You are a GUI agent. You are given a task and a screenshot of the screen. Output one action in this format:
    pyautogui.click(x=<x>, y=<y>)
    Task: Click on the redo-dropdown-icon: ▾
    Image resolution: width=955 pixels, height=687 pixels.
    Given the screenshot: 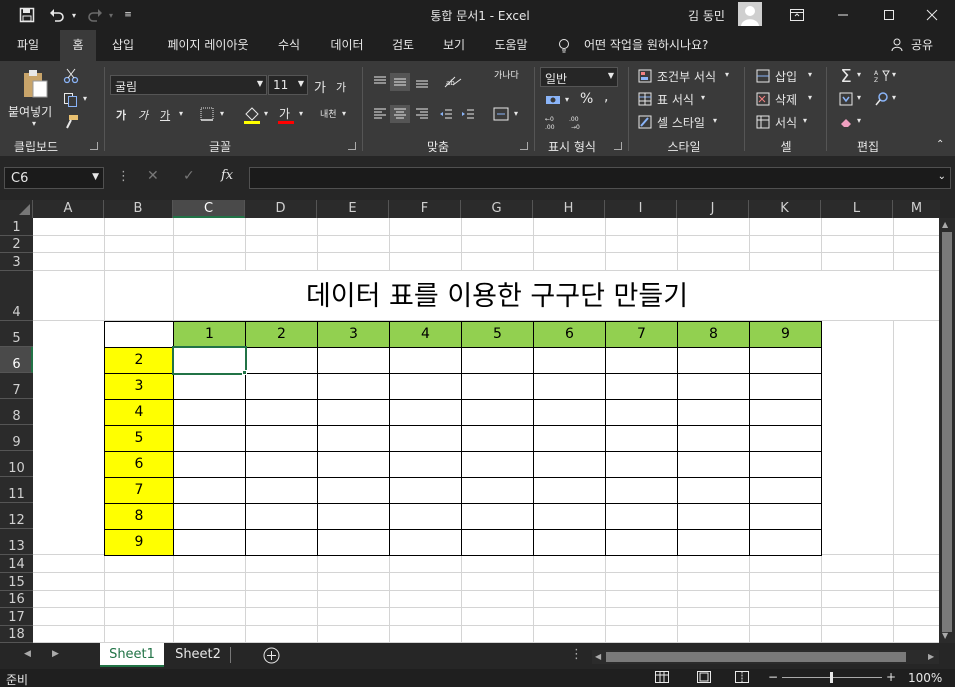 What is the action you would take?
    pyautogui.click(x=111, y=15)
    